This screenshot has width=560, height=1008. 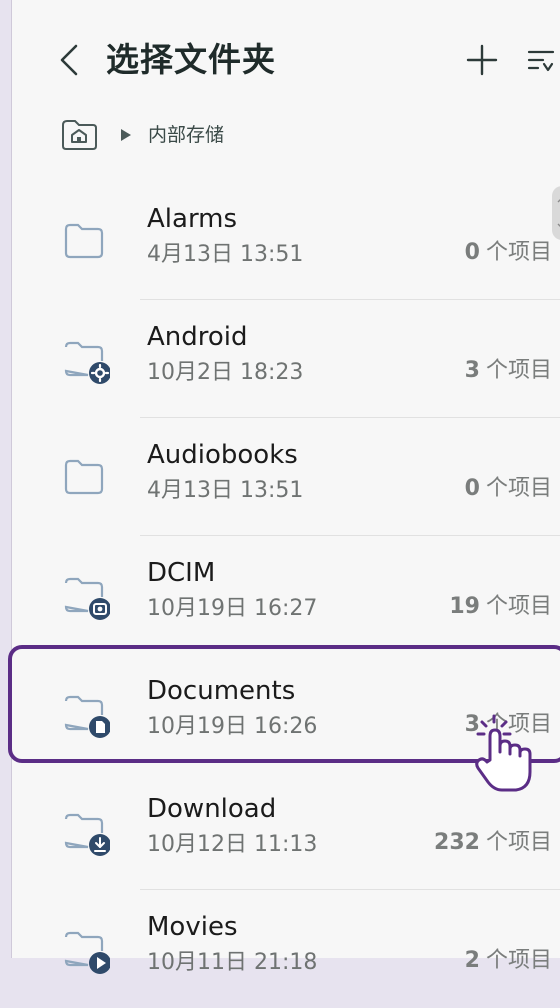 What do you see at coordinates (191, 59) in the screenshot?
I see `page-title: 选择文件夹` at bounding box center [191, 59].